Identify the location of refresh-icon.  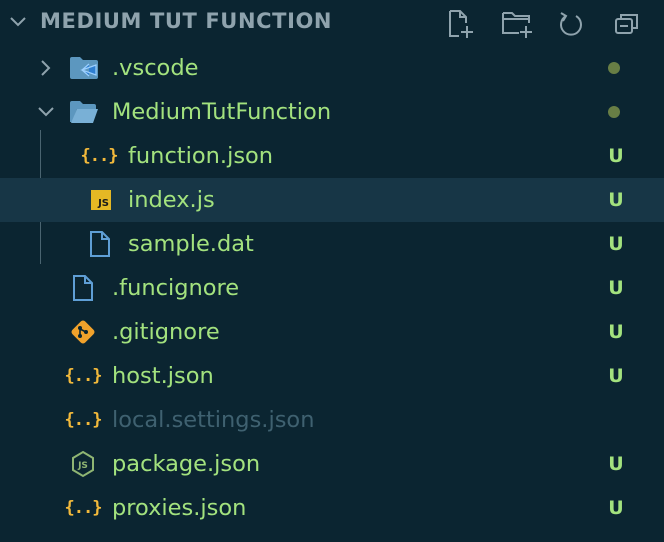
(571, 24).